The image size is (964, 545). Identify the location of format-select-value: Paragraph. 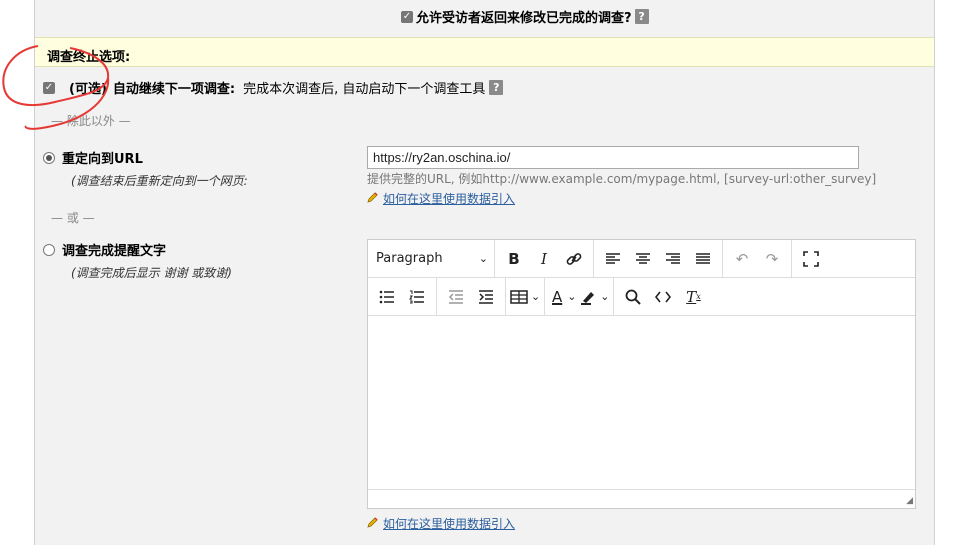
(409, 258).